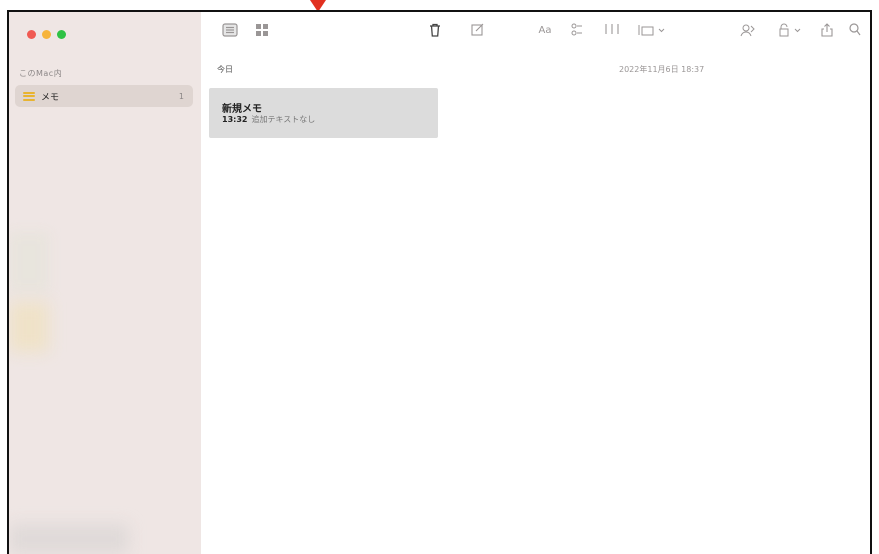  I want to click on table-icon, so click(612, 31).